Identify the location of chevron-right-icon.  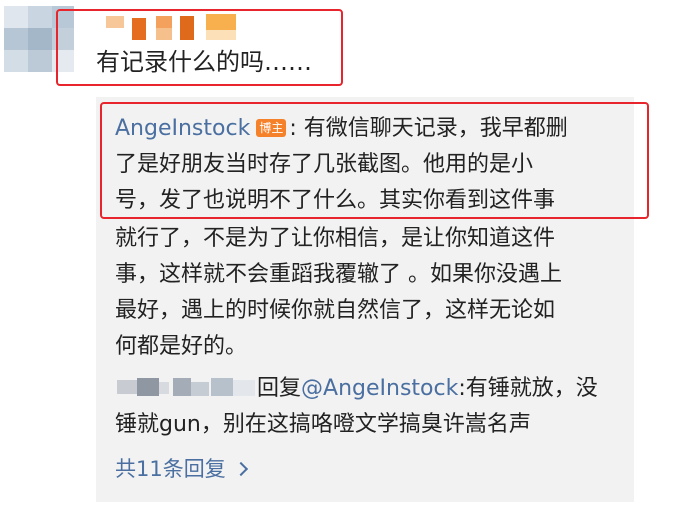
(240, 469).